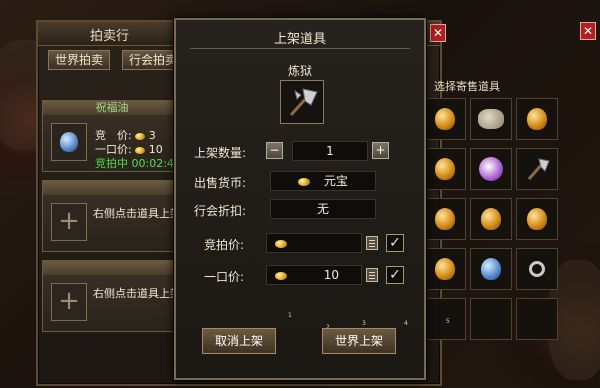  I want to click on divider, so click(300, 48).